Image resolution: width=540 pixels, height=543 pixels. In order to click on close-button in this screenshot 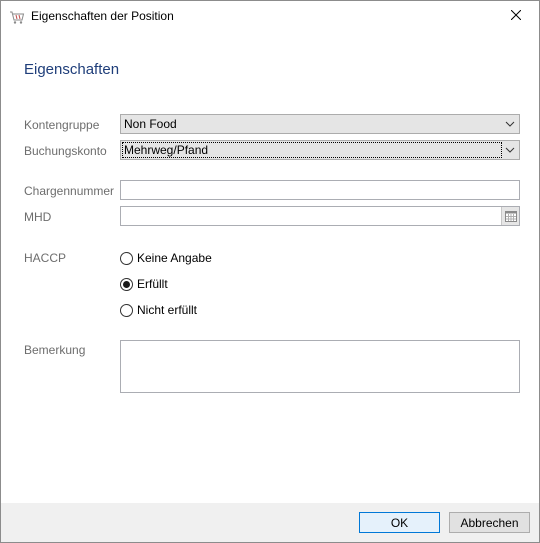, I will do `click(516, 16)`.